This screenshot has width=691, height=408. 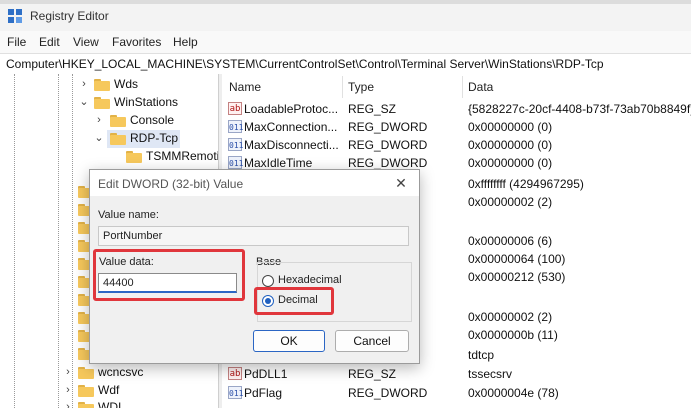 I want to click on value-data: 0x00000212 (530), so click(x=517, y=277).